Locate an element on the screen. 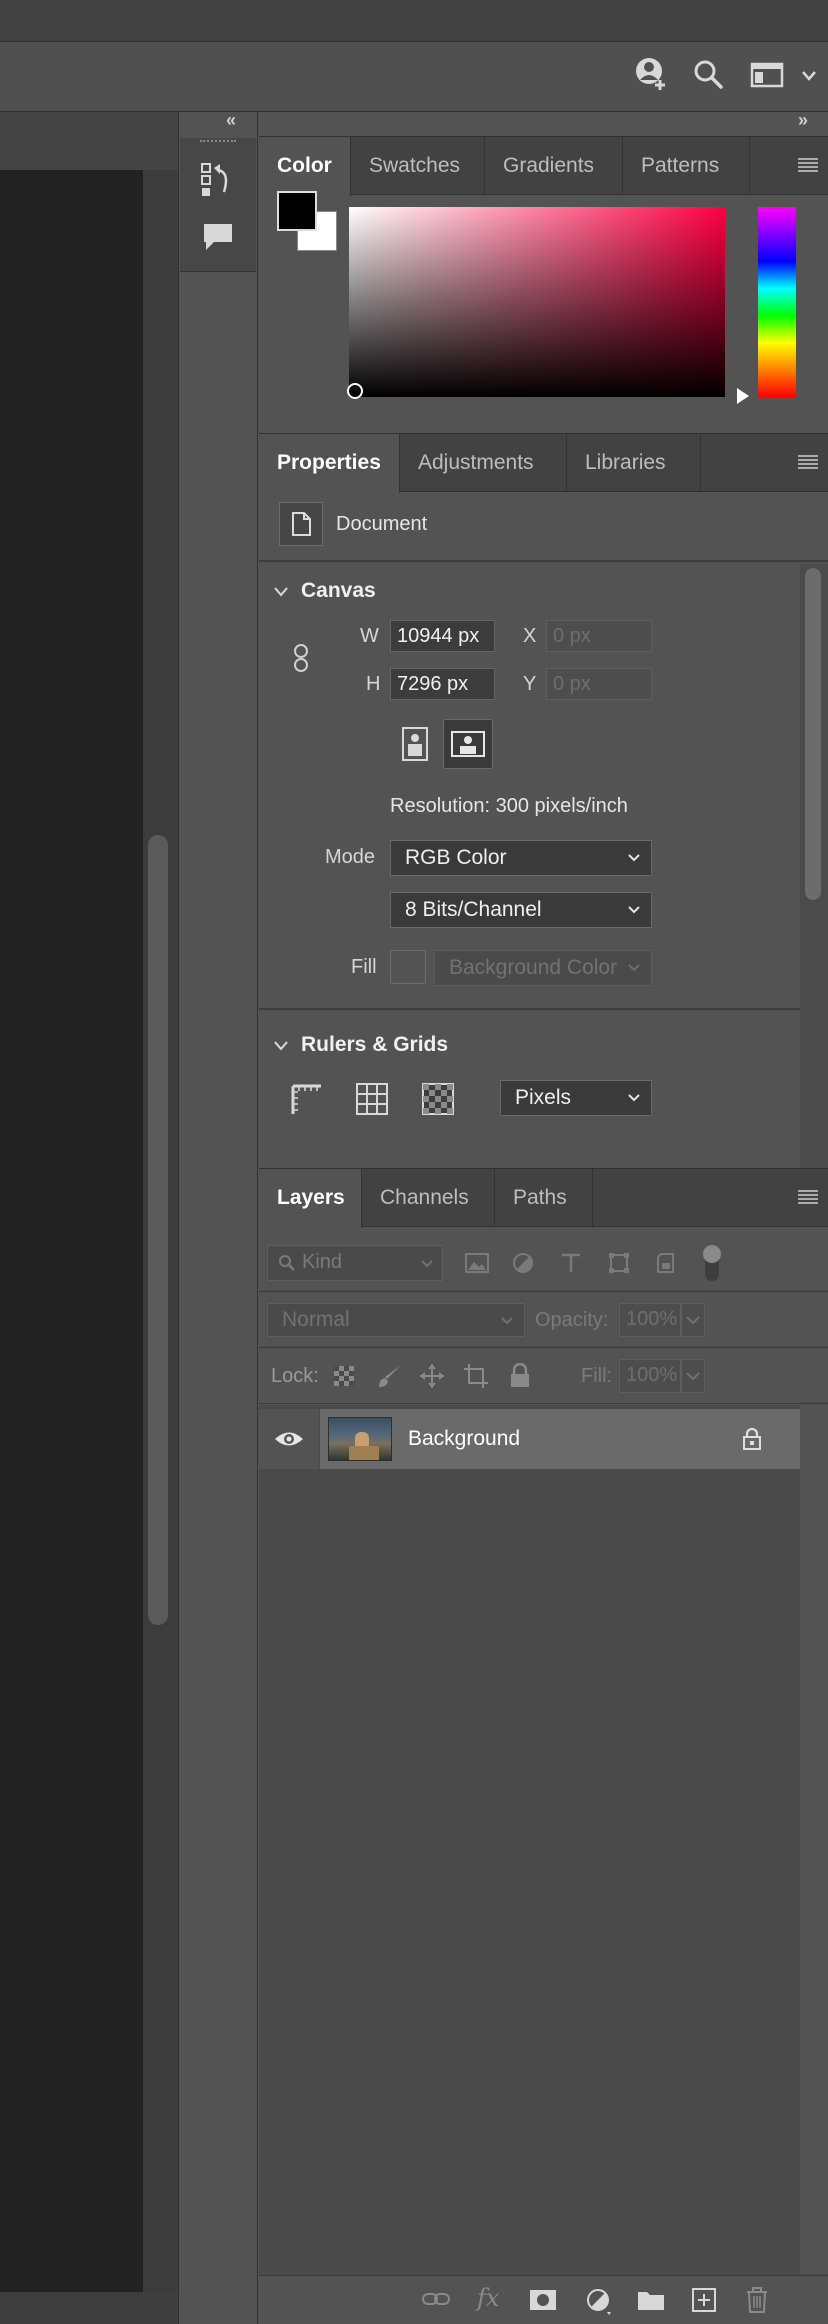 The image size is (828, 2324). bit-depth-select-value: 8 Bits/Channel is located at coordinates (473, 909).